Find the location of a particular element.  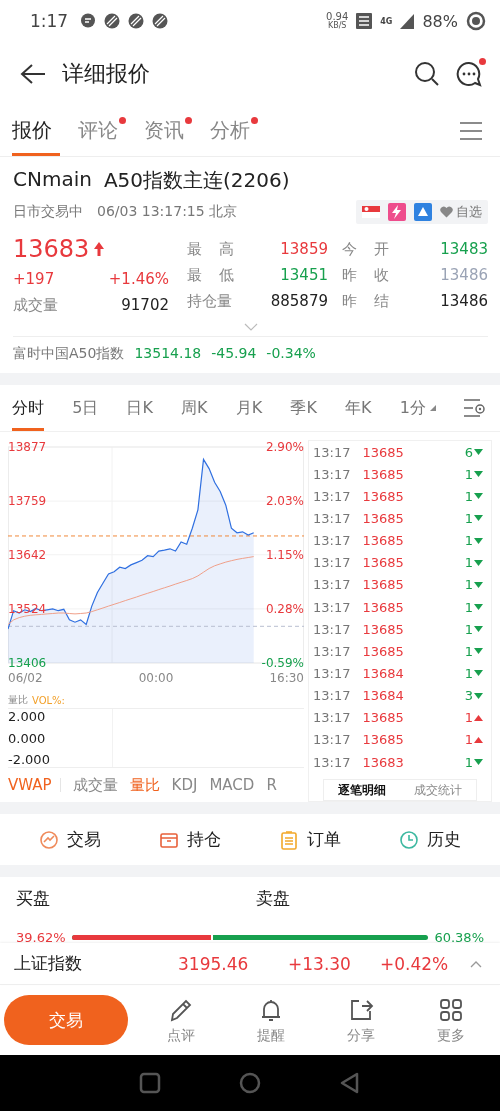

action-button: 交易 is located at coordinates (70, 839).